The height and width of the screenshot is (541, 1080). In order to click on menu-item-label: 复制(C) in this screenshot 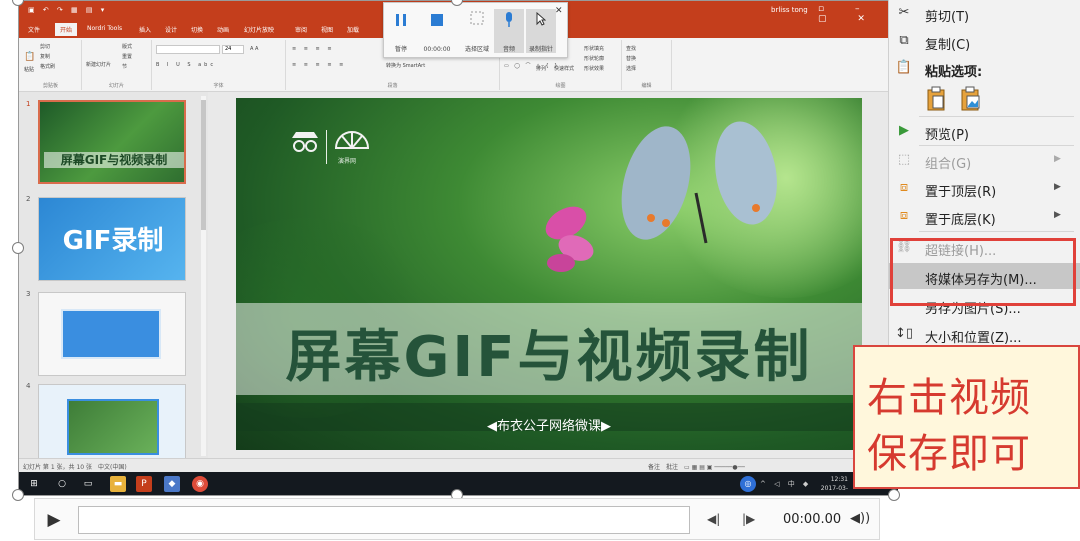, I will do `click(948, 45)`.